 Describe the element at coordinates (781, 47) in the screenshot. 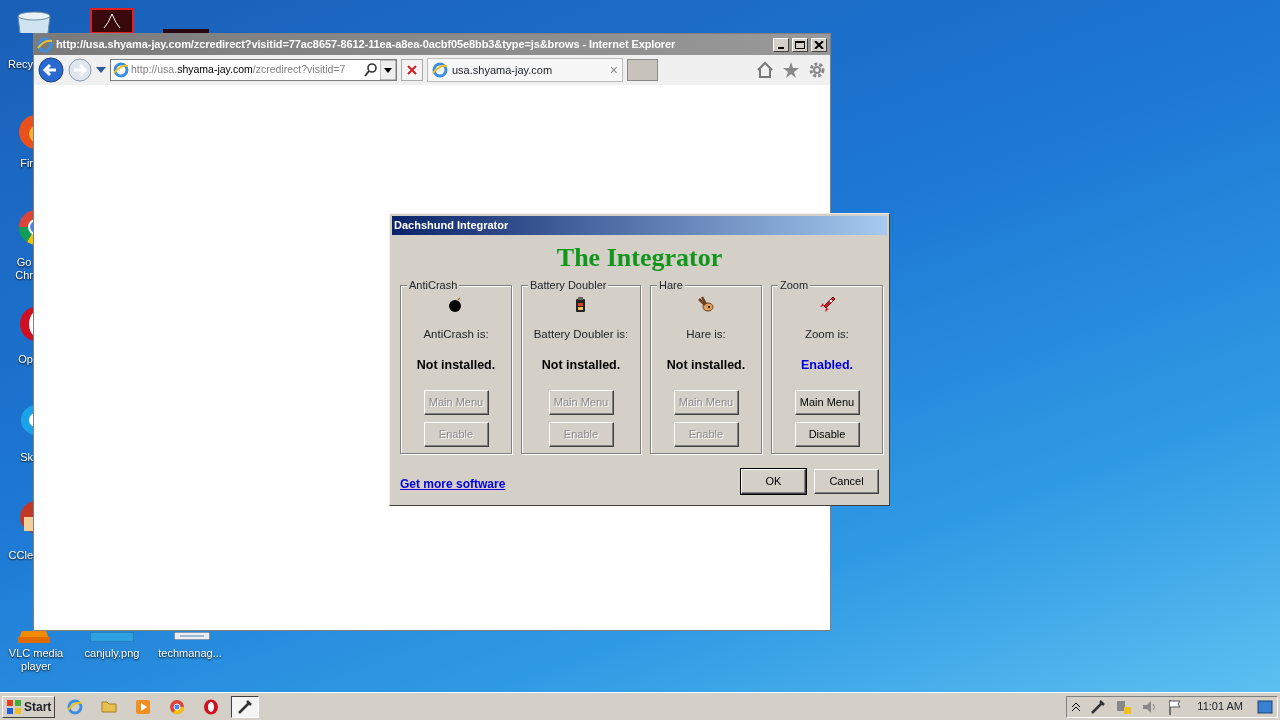

I see `minimize-icon` at that location.